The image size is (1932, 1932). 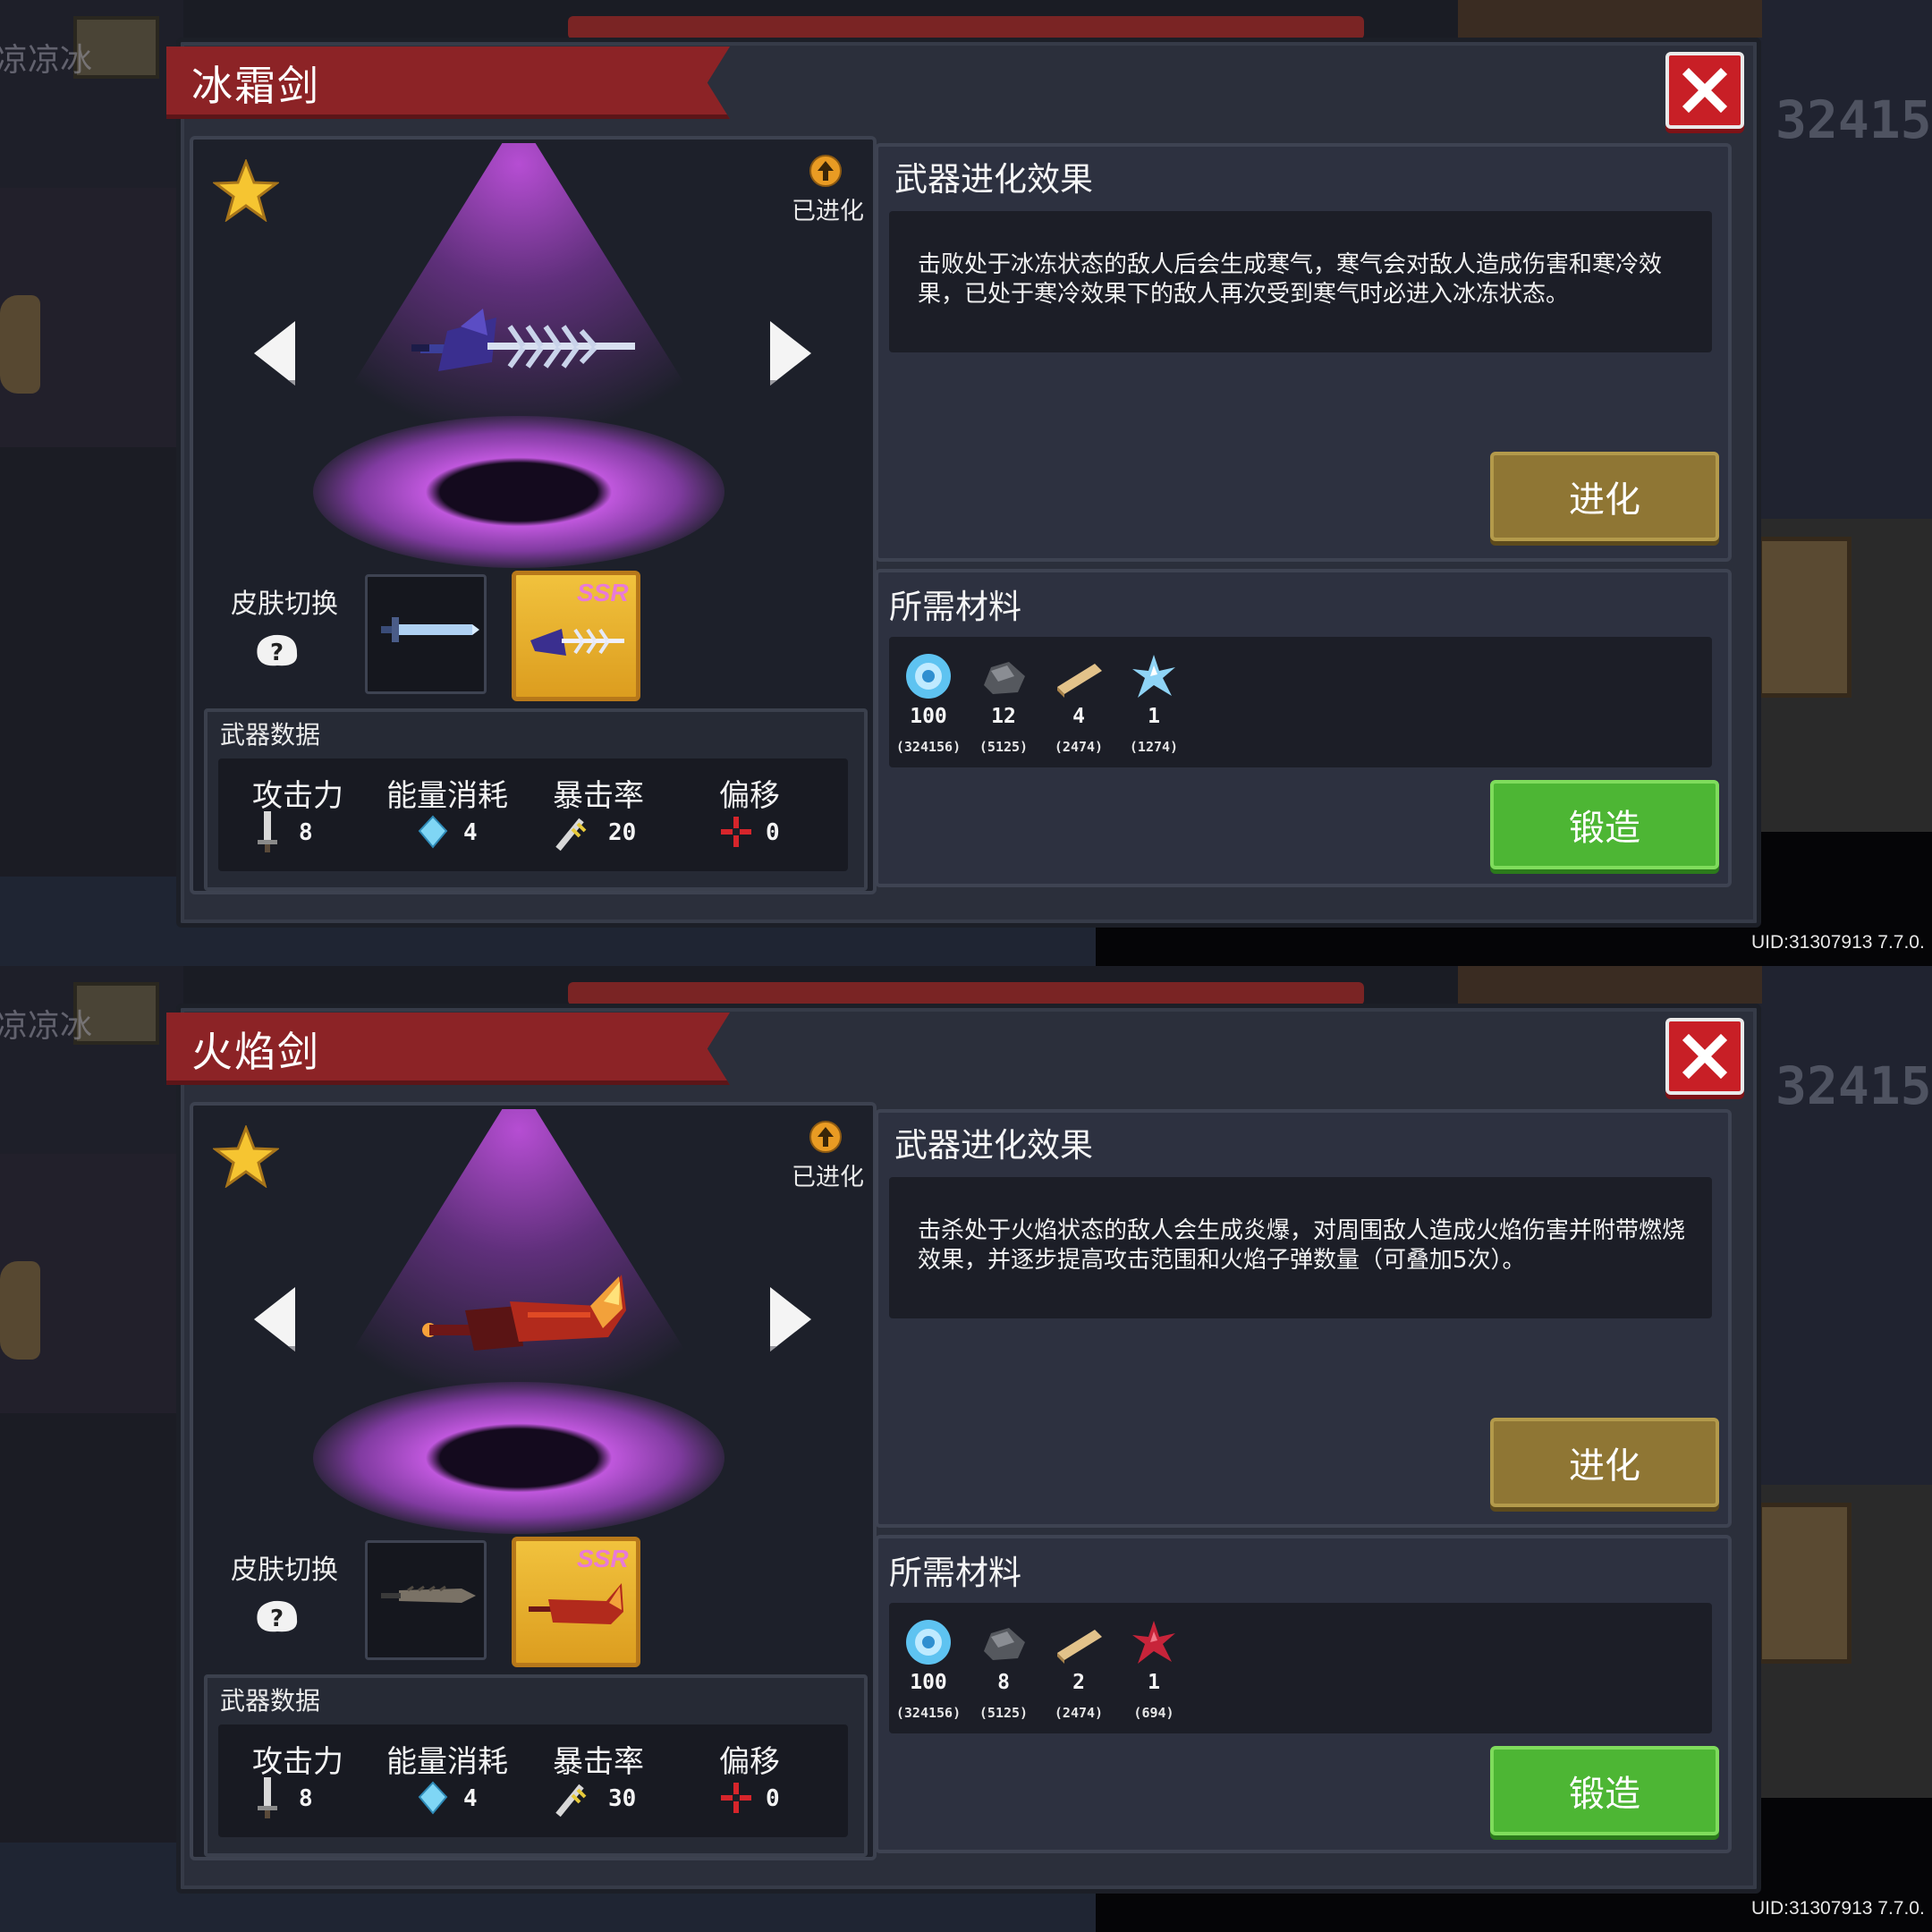 What do you see at coordinates (430, 629) in the screenshot?
I see `default-skin-sword-icon` at bounding box center [430, 629].